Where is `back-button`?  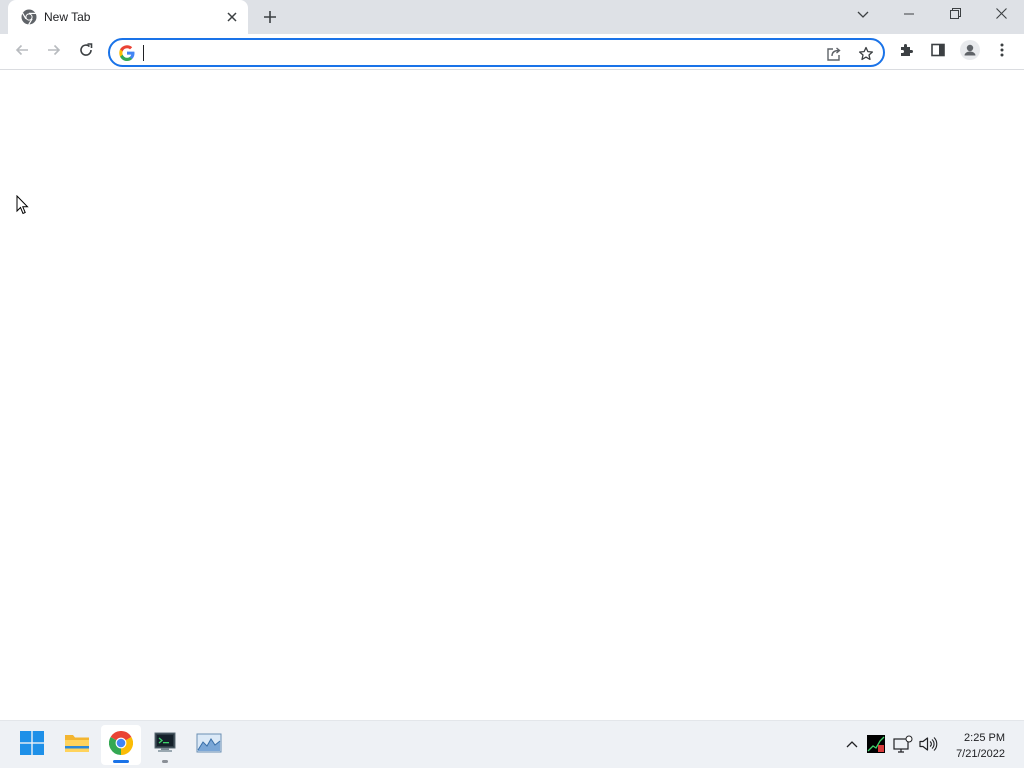
back-button is located at coordinates (22, 52).